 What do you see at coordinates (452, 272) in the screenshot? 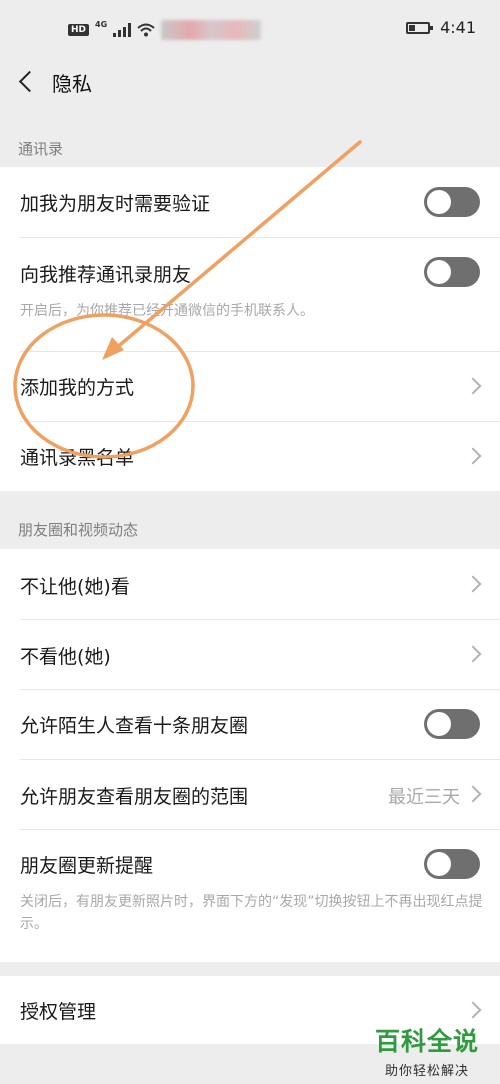
I see `recommend-contacts-toggle` at bounding box center [452, 272].